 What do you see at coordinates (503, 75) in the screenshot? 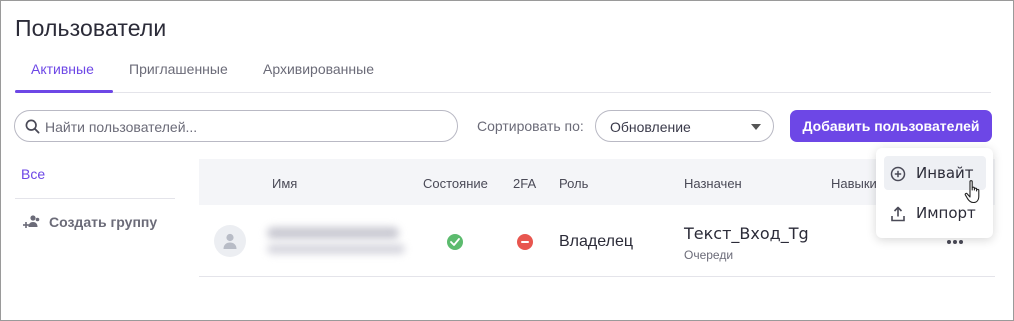
I see `tab-bar: Активные Приглашенные Архивированные` at bounding box center [503, 75].